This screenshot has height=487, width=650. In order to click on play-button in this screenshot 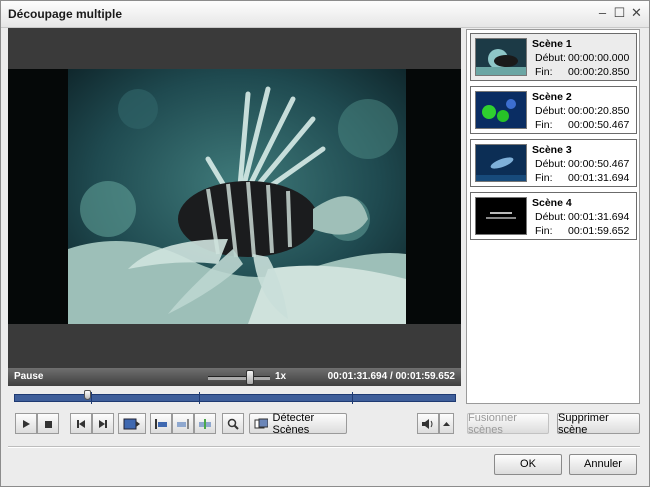, I will do `click(26, 423)`.